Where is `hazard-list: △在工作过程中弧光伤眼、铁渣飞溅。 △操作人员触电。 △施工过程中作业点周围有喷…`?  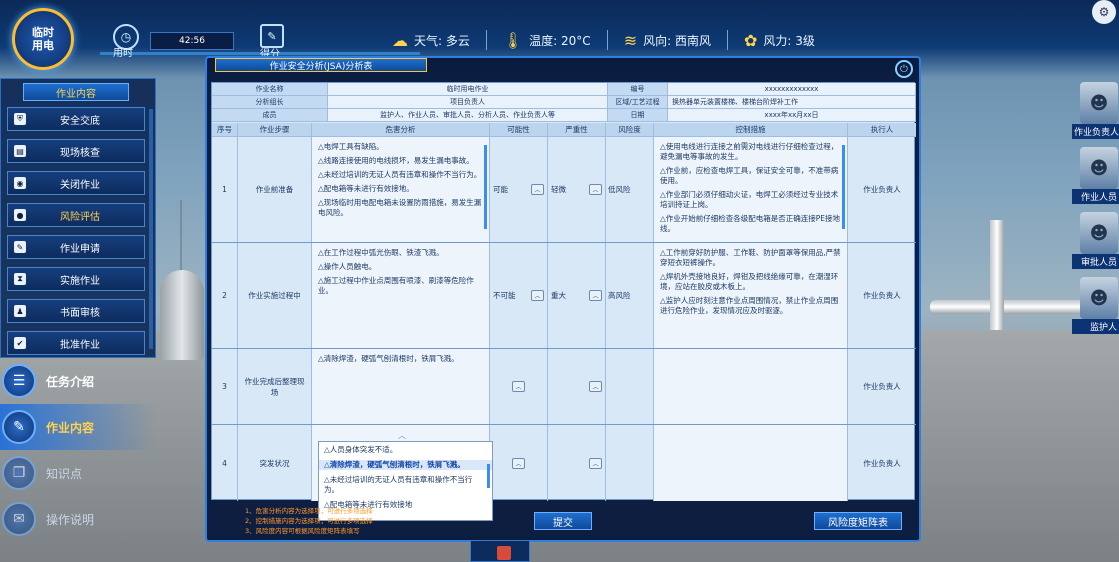 hazard-list: △在工作过程中弧光伤眼、铁渣飞溅。 △操作人员触电。 △施工过程中作业点周围有喷… is located at coordinates (401, 295).